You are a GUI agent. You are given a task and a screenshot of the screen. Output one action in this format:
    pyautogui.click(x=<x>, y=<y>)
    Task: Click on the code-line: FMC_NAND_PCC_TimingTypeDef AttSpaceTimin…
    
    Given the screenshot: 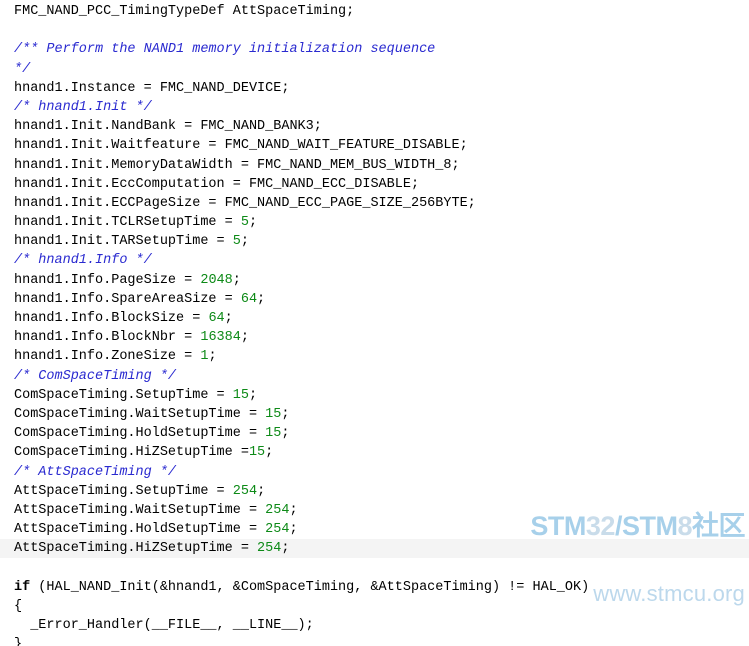 What is the action you would take?
    pyautogui.click(x=374, y=11)
    